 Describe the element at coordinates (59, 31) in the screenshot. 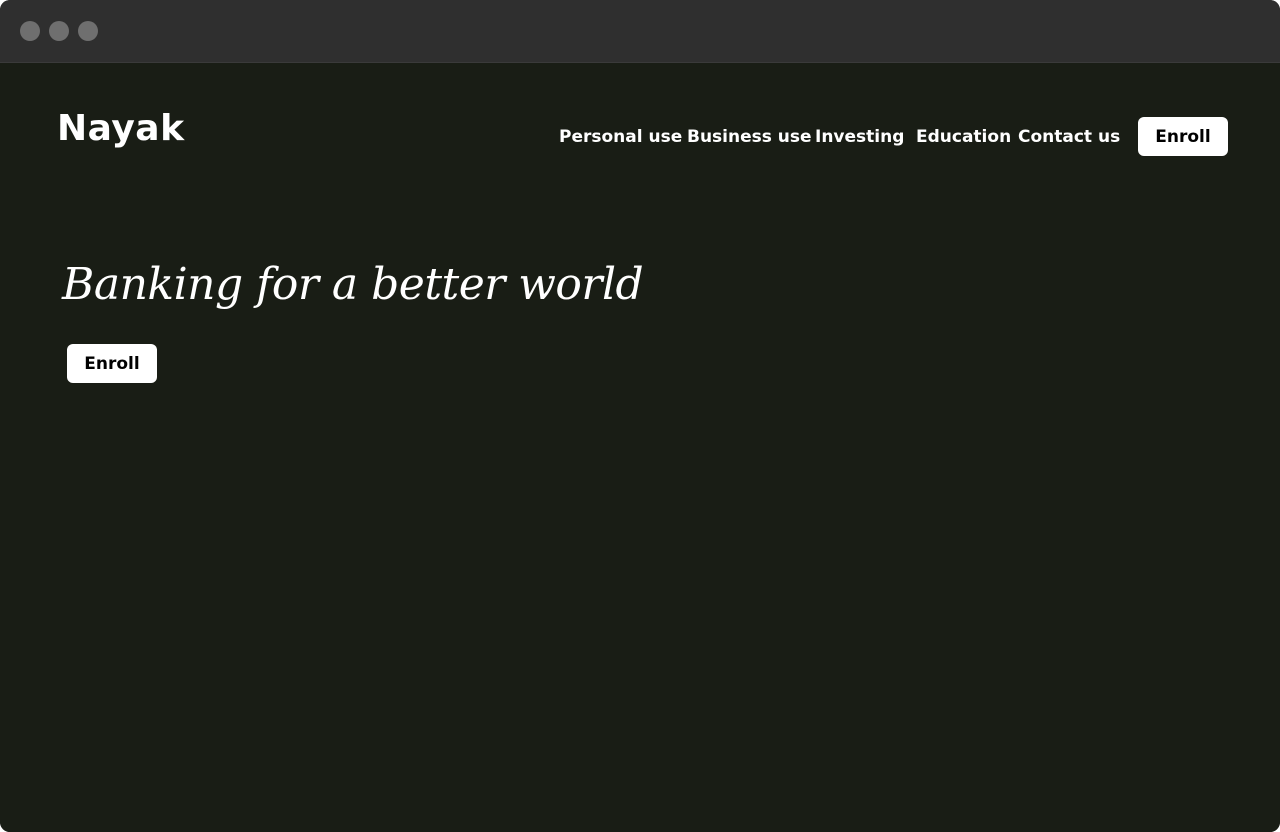

I see `minimize-window-dot` at that location.